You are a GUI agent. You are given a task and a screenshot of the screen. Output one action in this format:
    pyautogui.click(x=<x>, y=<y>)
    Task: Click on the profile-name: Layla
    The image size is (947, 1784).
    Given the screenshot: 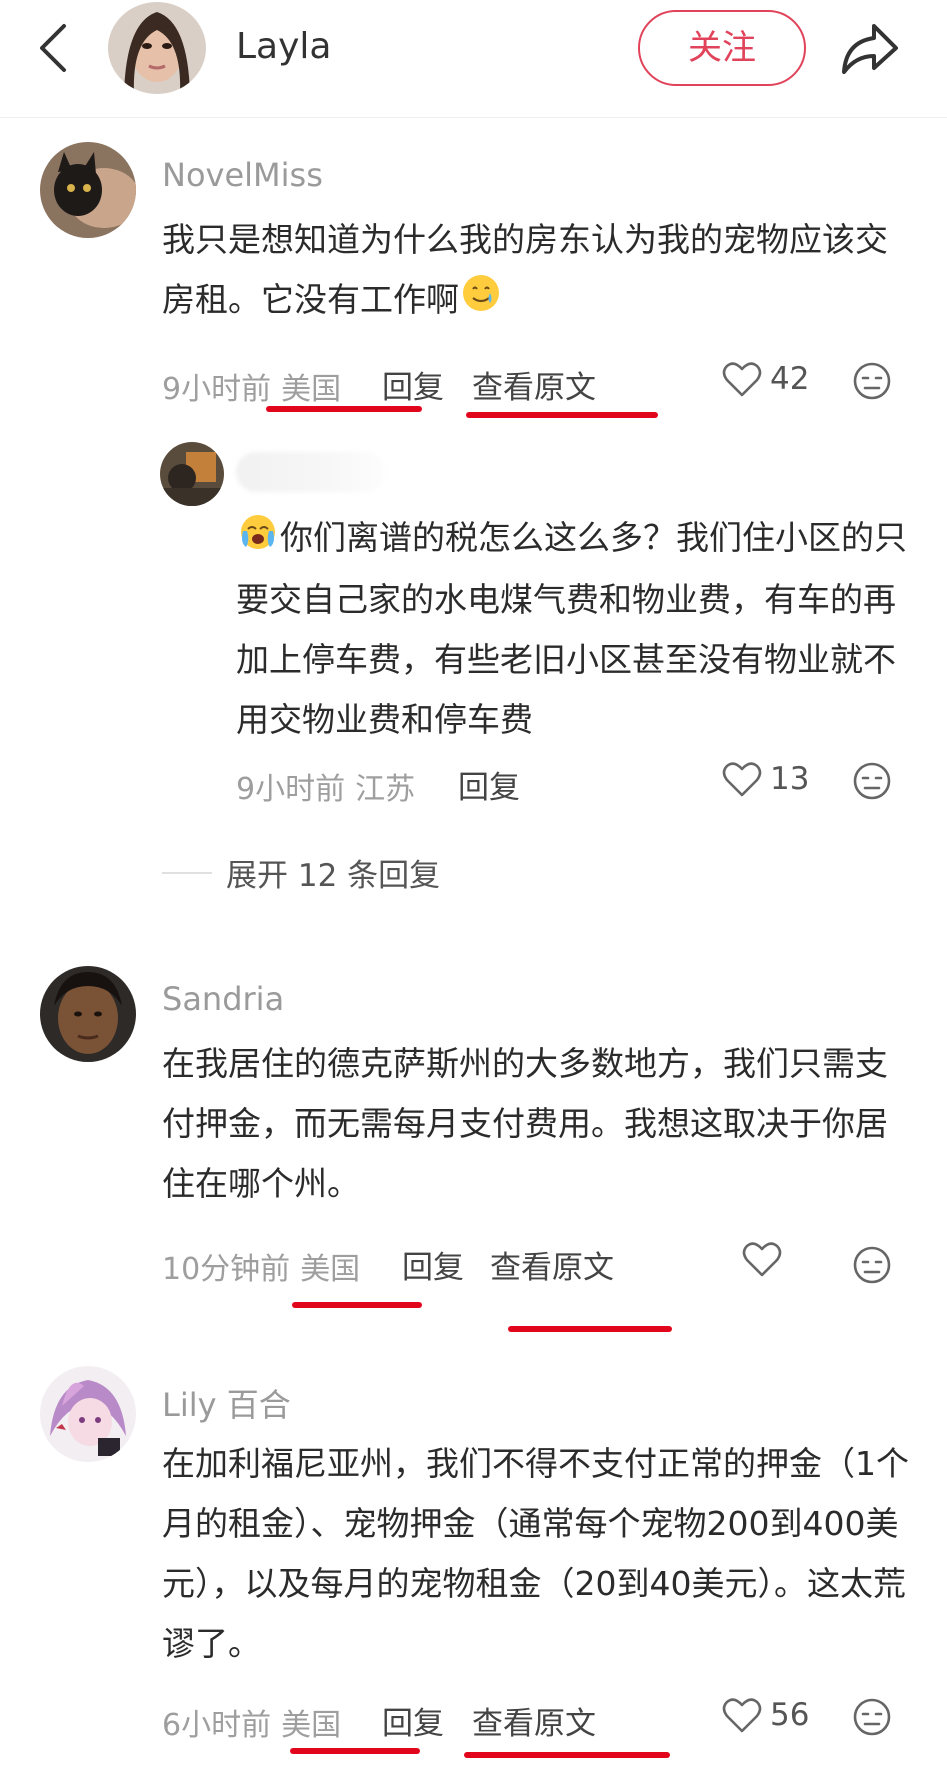 What is the action you would take?
    pyautogui.click(x=284, y=46)
    